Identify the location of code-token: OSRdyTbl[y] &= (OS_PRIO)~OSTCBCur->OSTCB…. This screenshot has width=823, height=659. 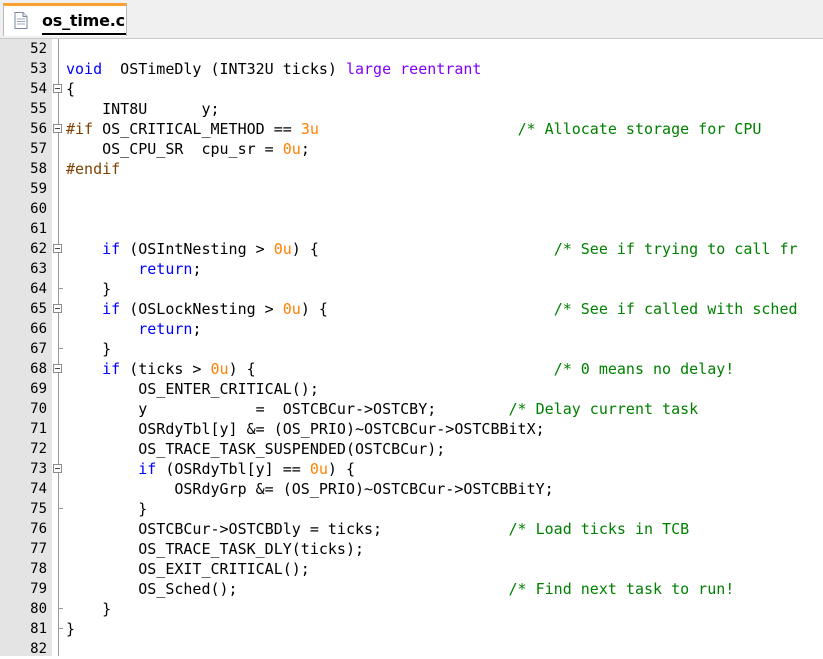
(305, 429).